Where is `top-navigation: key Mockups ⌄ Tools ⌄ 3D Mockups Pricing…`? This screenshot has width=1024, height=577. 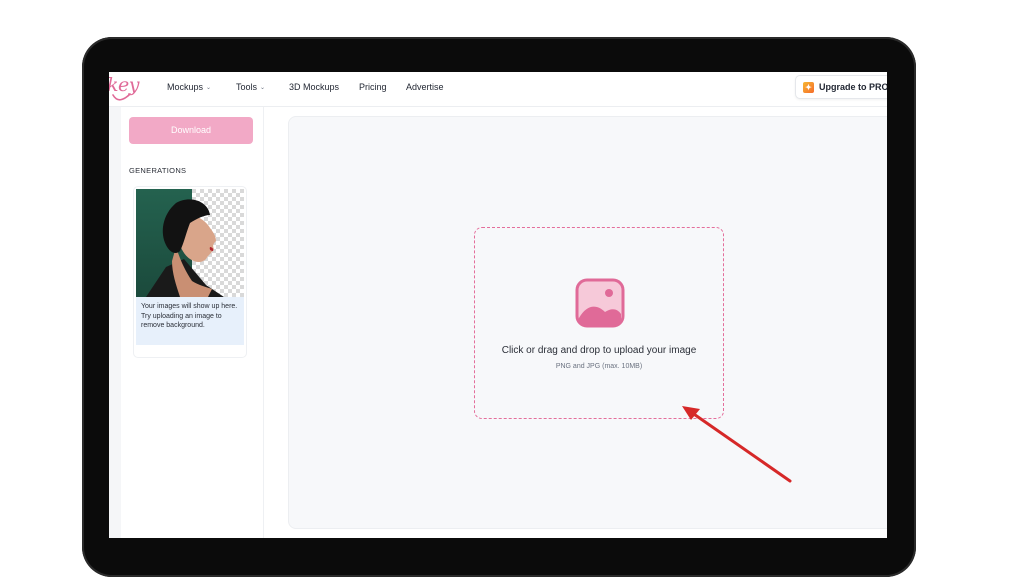
top-navigation: key Mockups ⌄ Tools ⌄ 3D Mockups Pricing… is located at coordinates (498, 89).